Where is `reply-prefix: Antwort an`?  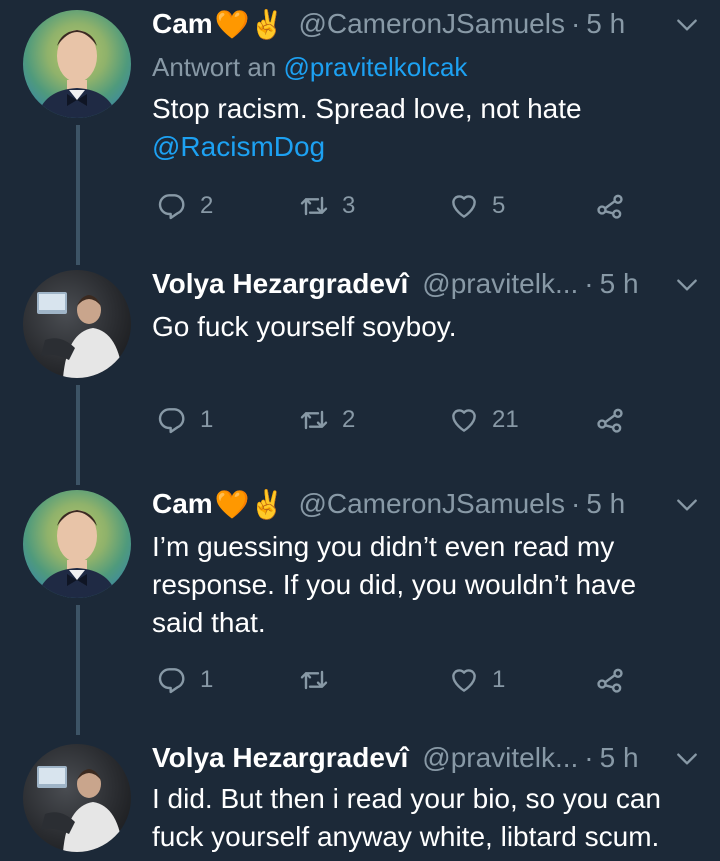
reply-prefix: Antwort an is located at coordinates (214, 67).